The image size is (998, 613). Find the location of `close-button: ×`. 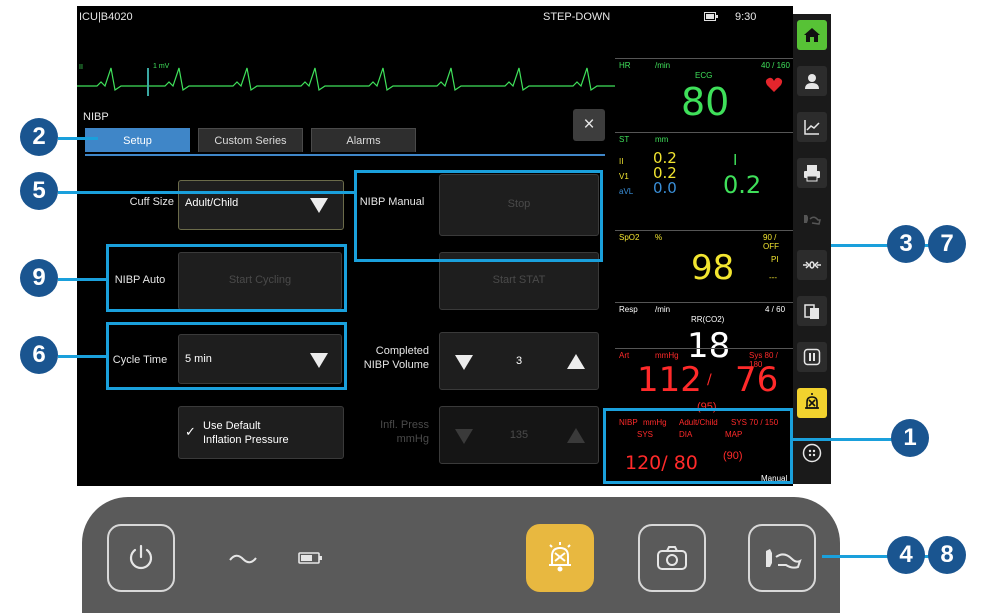

close-button: × is located at coordinates (589, 125).